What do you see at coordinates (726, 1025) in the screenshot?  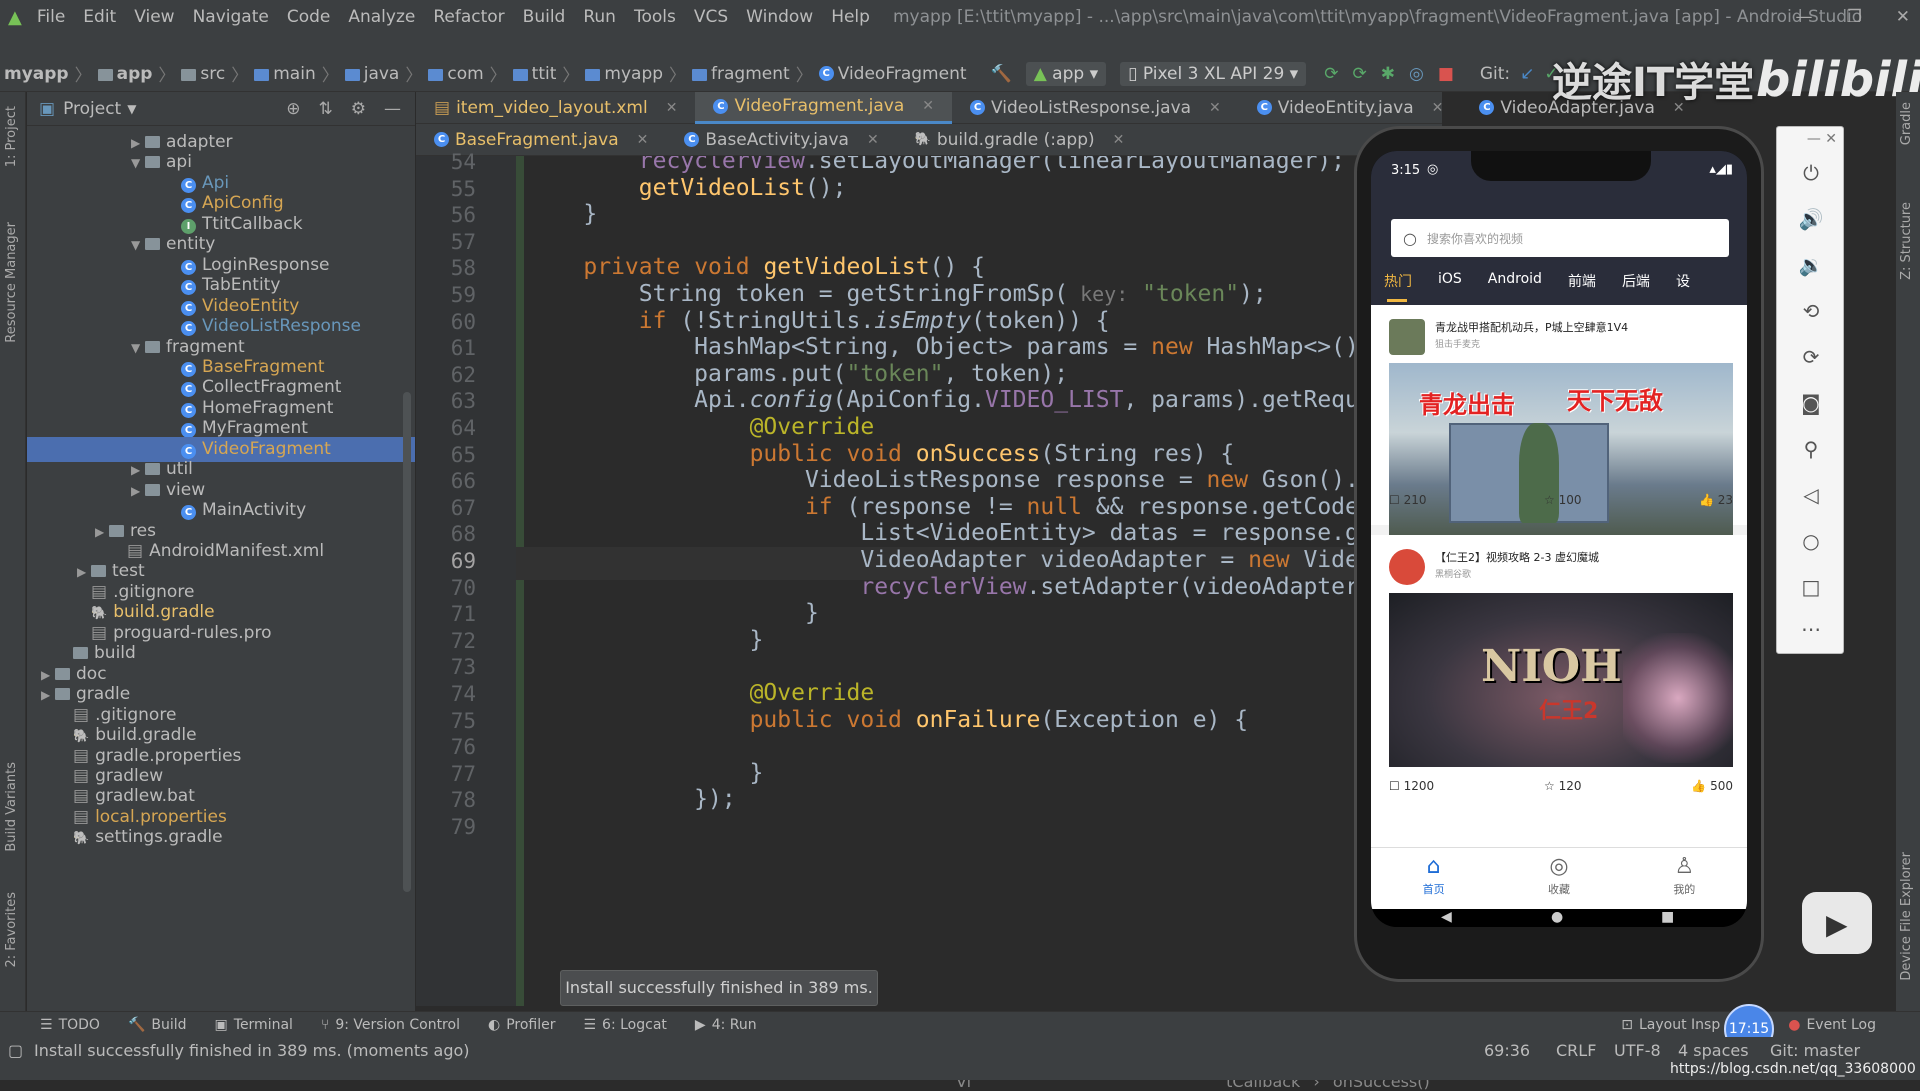 I see `bottom-tool-tab: ▶ 4: Run` at bounding box center [726, 1025].